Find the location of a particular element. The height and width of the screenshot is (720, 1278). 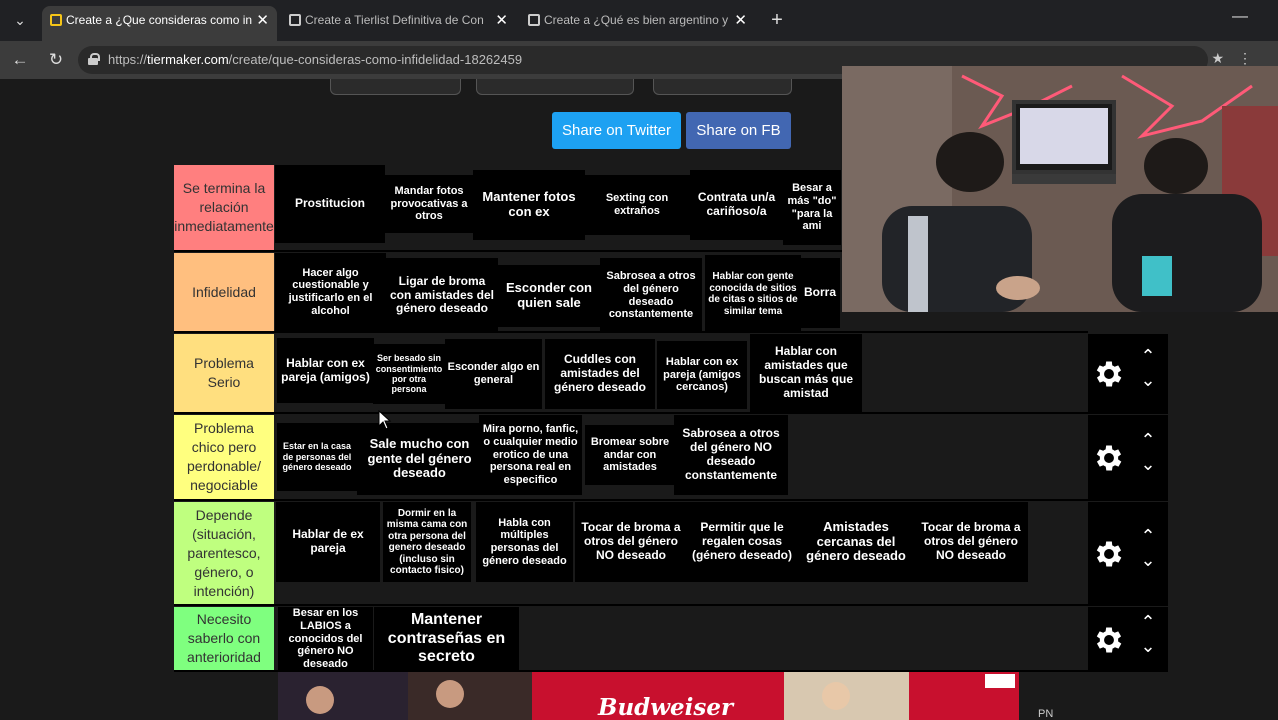

tab-bien-argentino: Create a ¿Qué es bien argentino y ✕ is located at coordinates (637, 23).